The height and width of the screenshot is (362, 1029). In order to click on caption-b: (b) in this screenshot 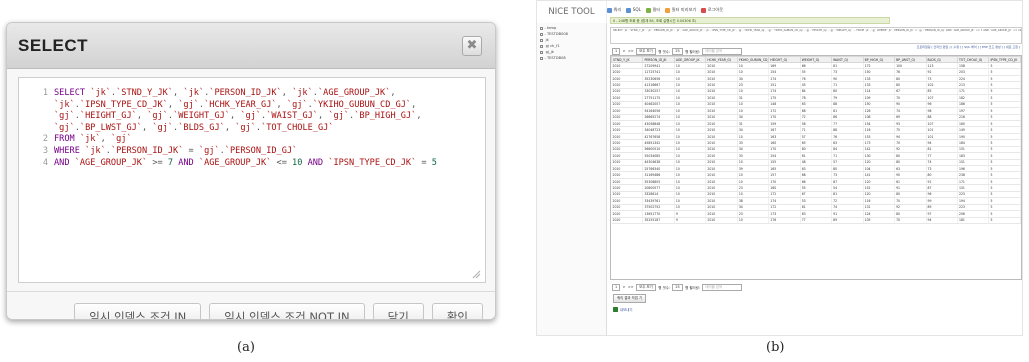, I will do `click(775, 347)`.